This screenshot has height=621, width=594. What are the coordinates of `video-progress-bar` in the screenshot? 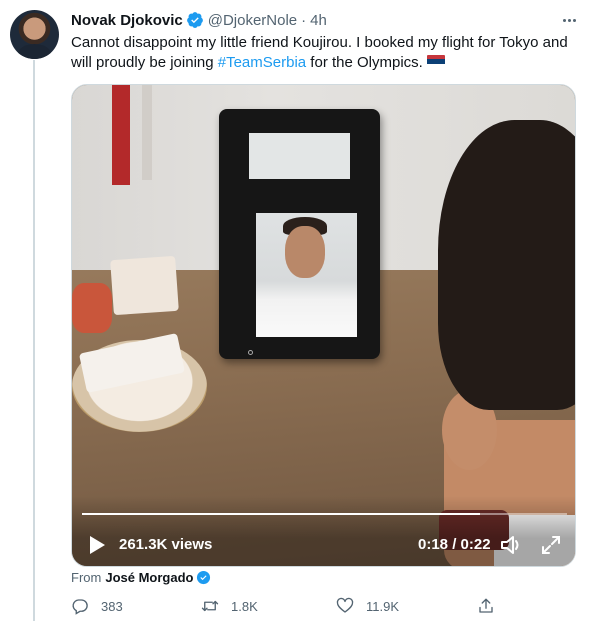 It's located at (324, 514).